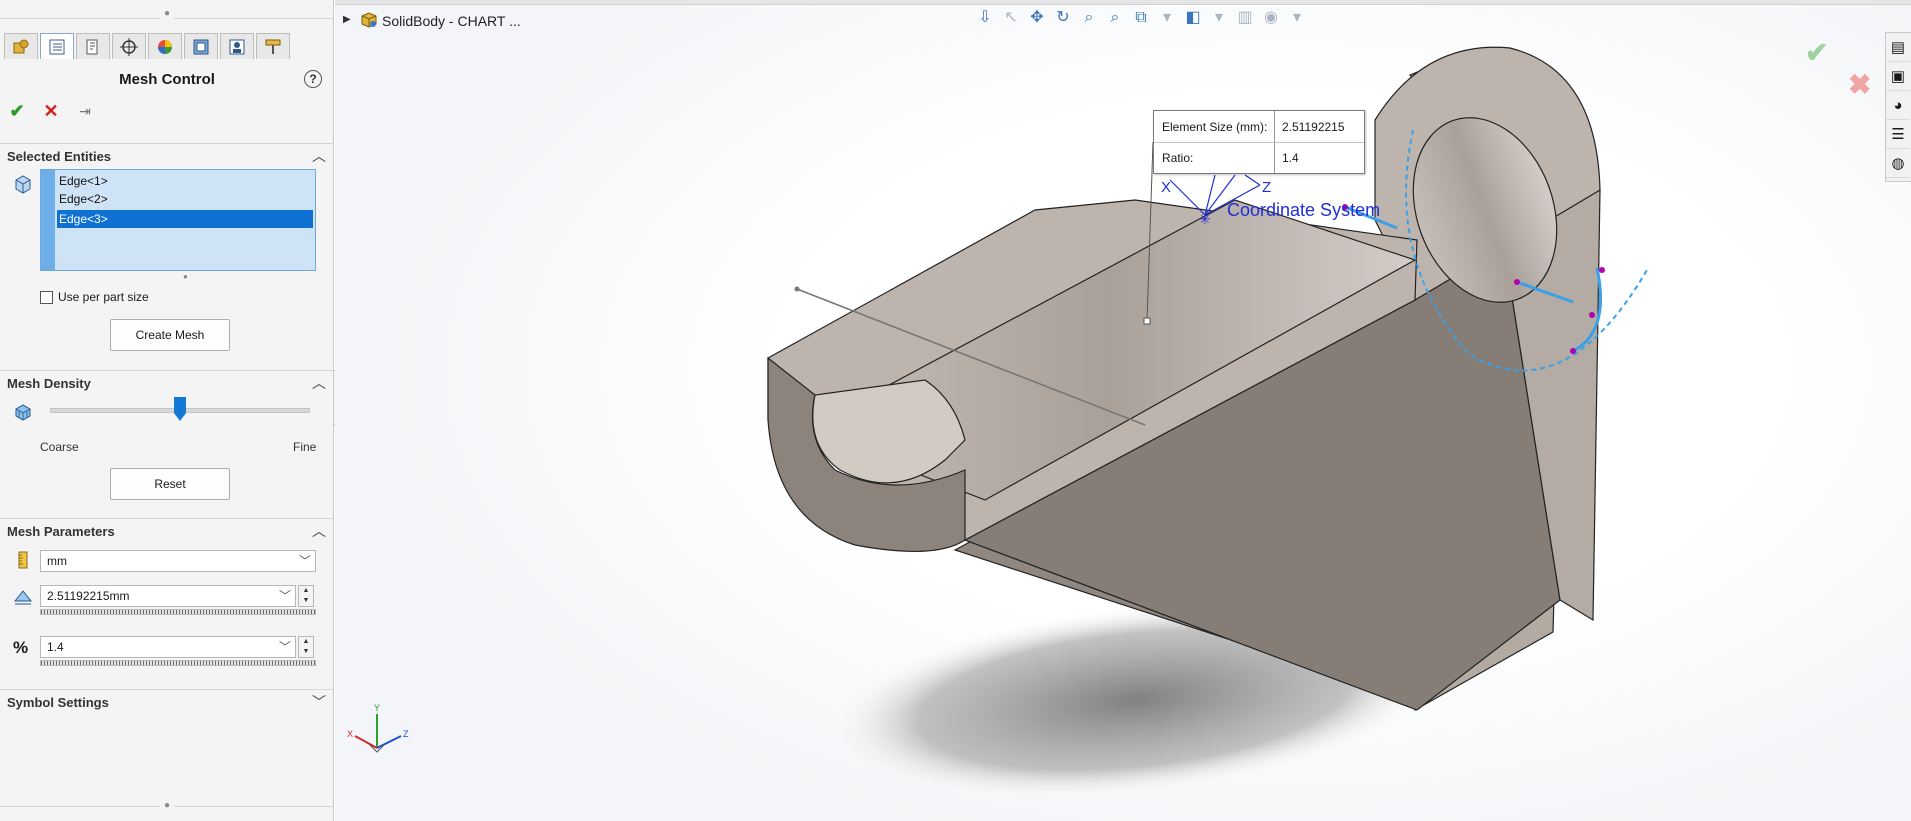 Image resolution: width=1911 pixels, height=821 pixels. Describe the element at coordinates (103, 297) in the screenshot. I see `use-per-part-size-label: Use per part size` at that location.